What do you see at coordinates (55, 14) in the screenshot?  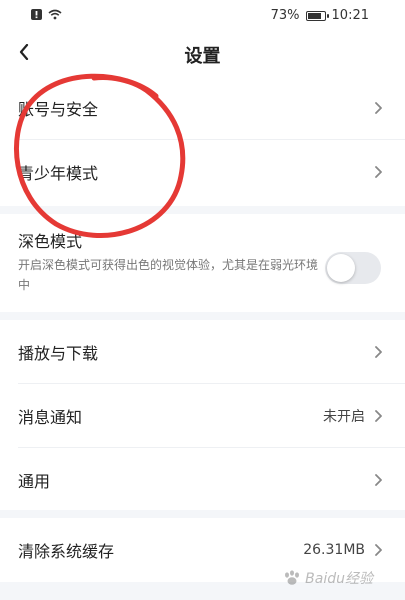 I see `wifi-icon` at bounding box center [55, 14].